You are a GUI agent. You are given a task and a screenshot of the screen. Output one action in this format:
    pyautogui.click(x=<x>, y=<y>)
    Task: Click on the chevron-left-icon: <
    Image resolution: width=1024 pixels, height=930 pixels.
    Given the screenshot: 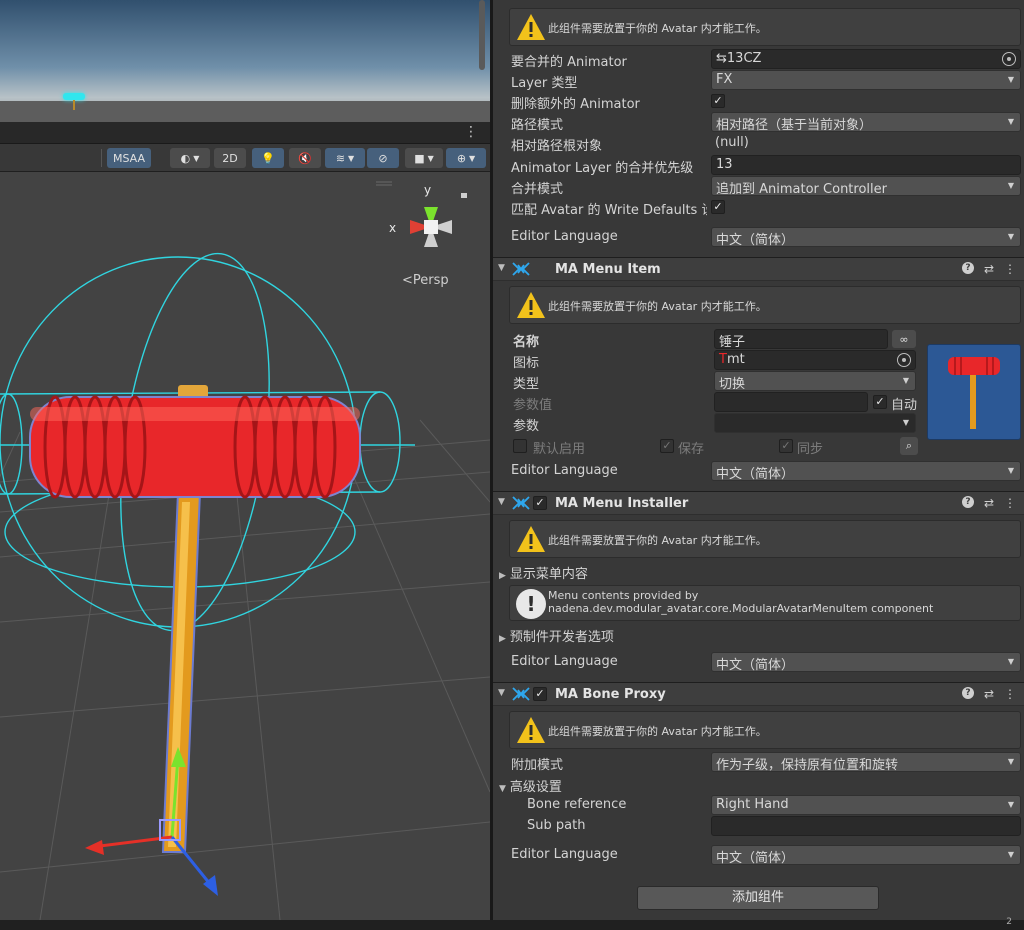 What is the action you would take?
    pyautogui.click(x=407, y=280)
    